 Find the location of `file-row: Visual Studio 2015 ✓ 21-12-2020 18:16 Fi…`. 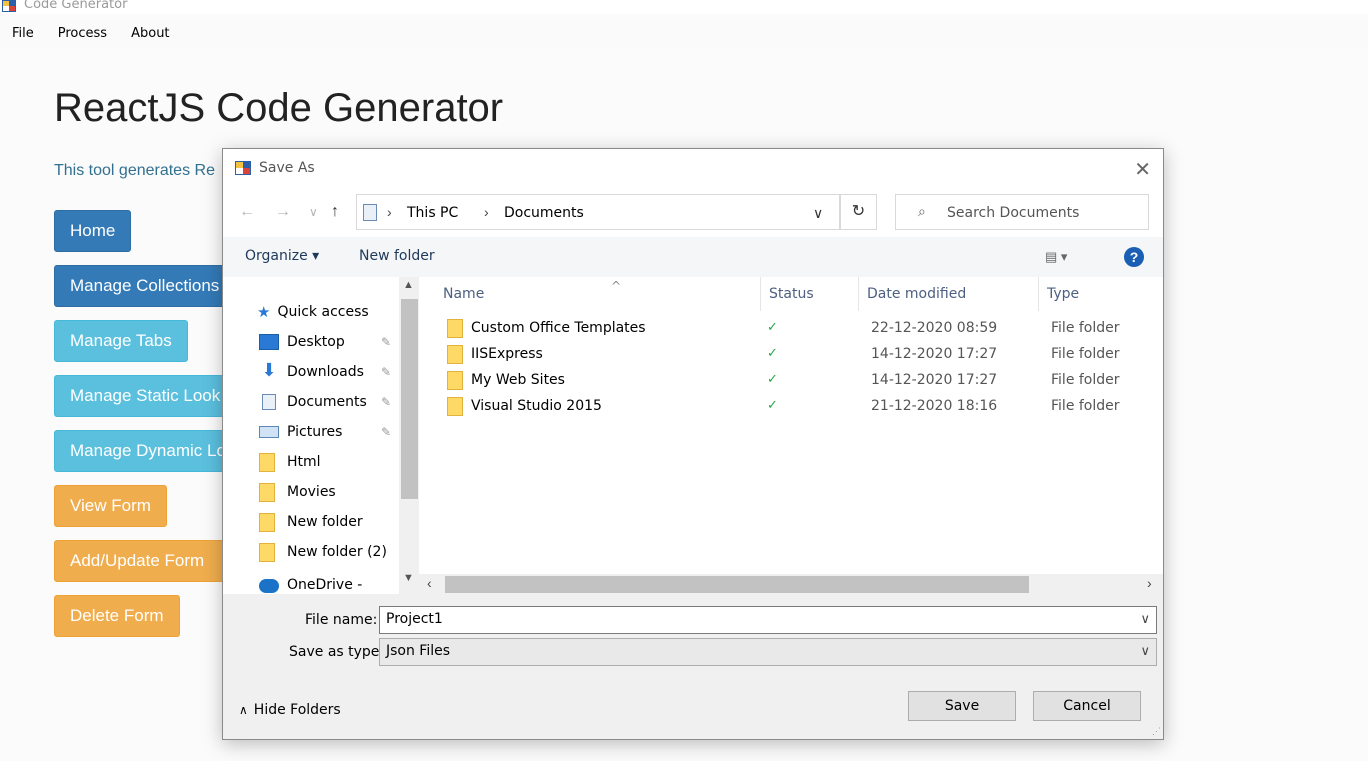

file-row: Visual Studio 2015 ✓ 21-12-2020 18:16 Fi… is located at coordinates (791, 407).